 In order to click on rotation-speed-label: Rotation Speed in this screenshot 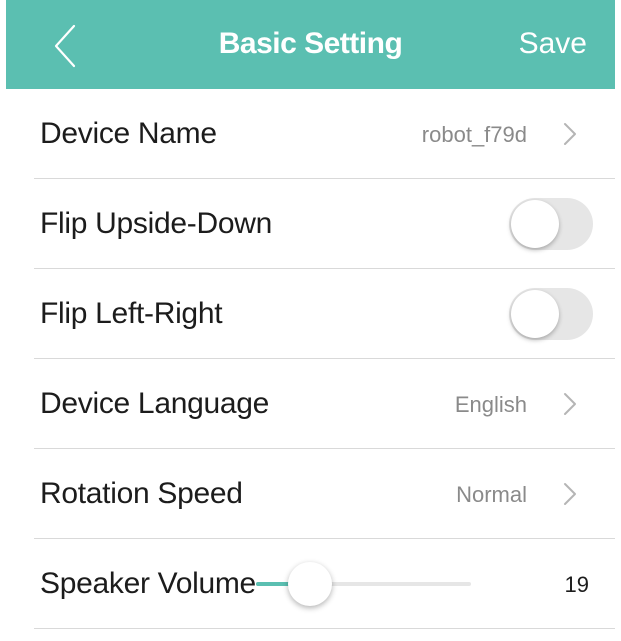, I will do `click(141, 493)`.